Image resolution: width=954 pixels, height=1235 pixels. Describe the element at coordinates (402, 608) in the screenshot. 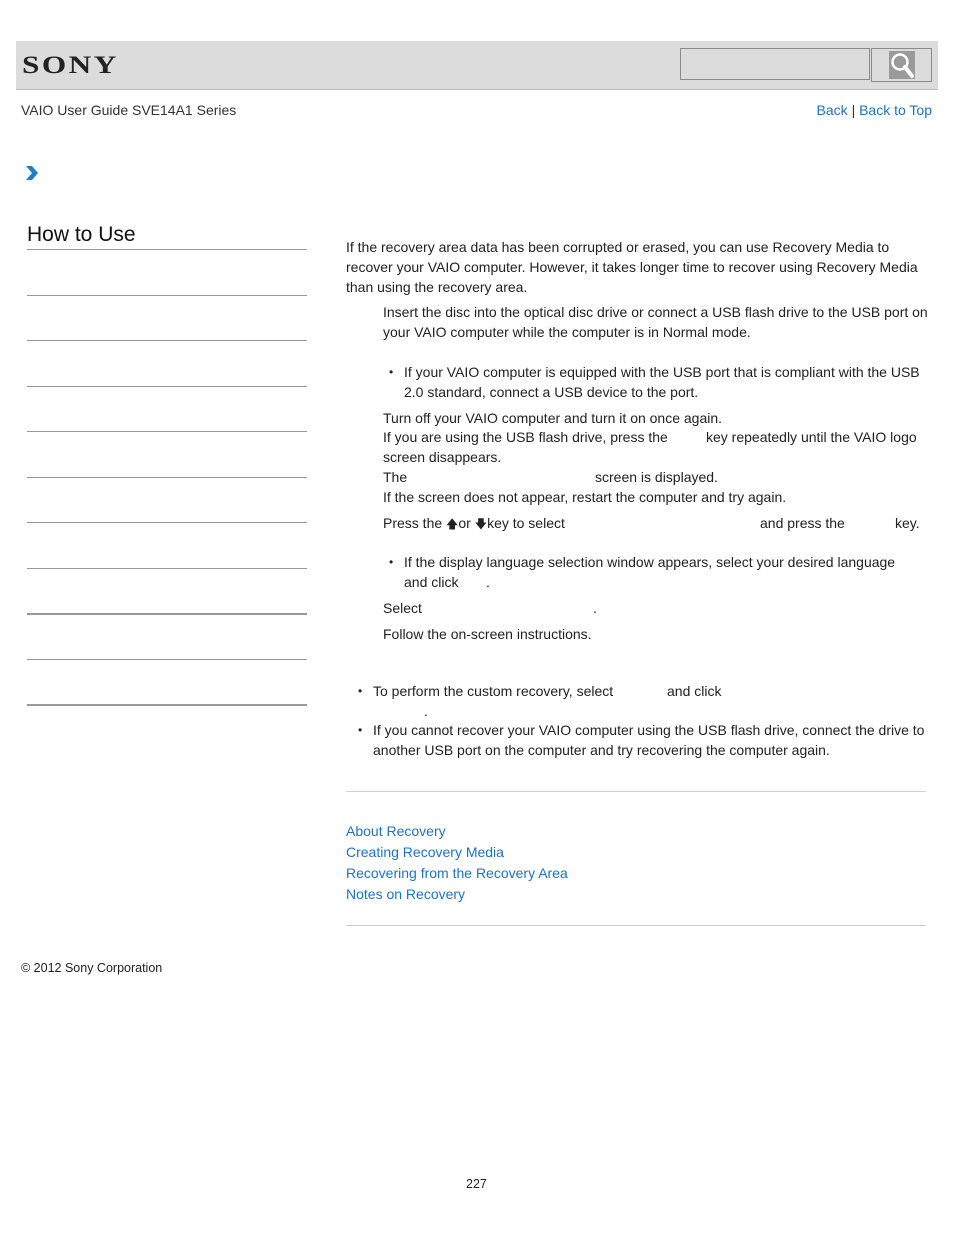

I see `step-4-a: Select` at that location.